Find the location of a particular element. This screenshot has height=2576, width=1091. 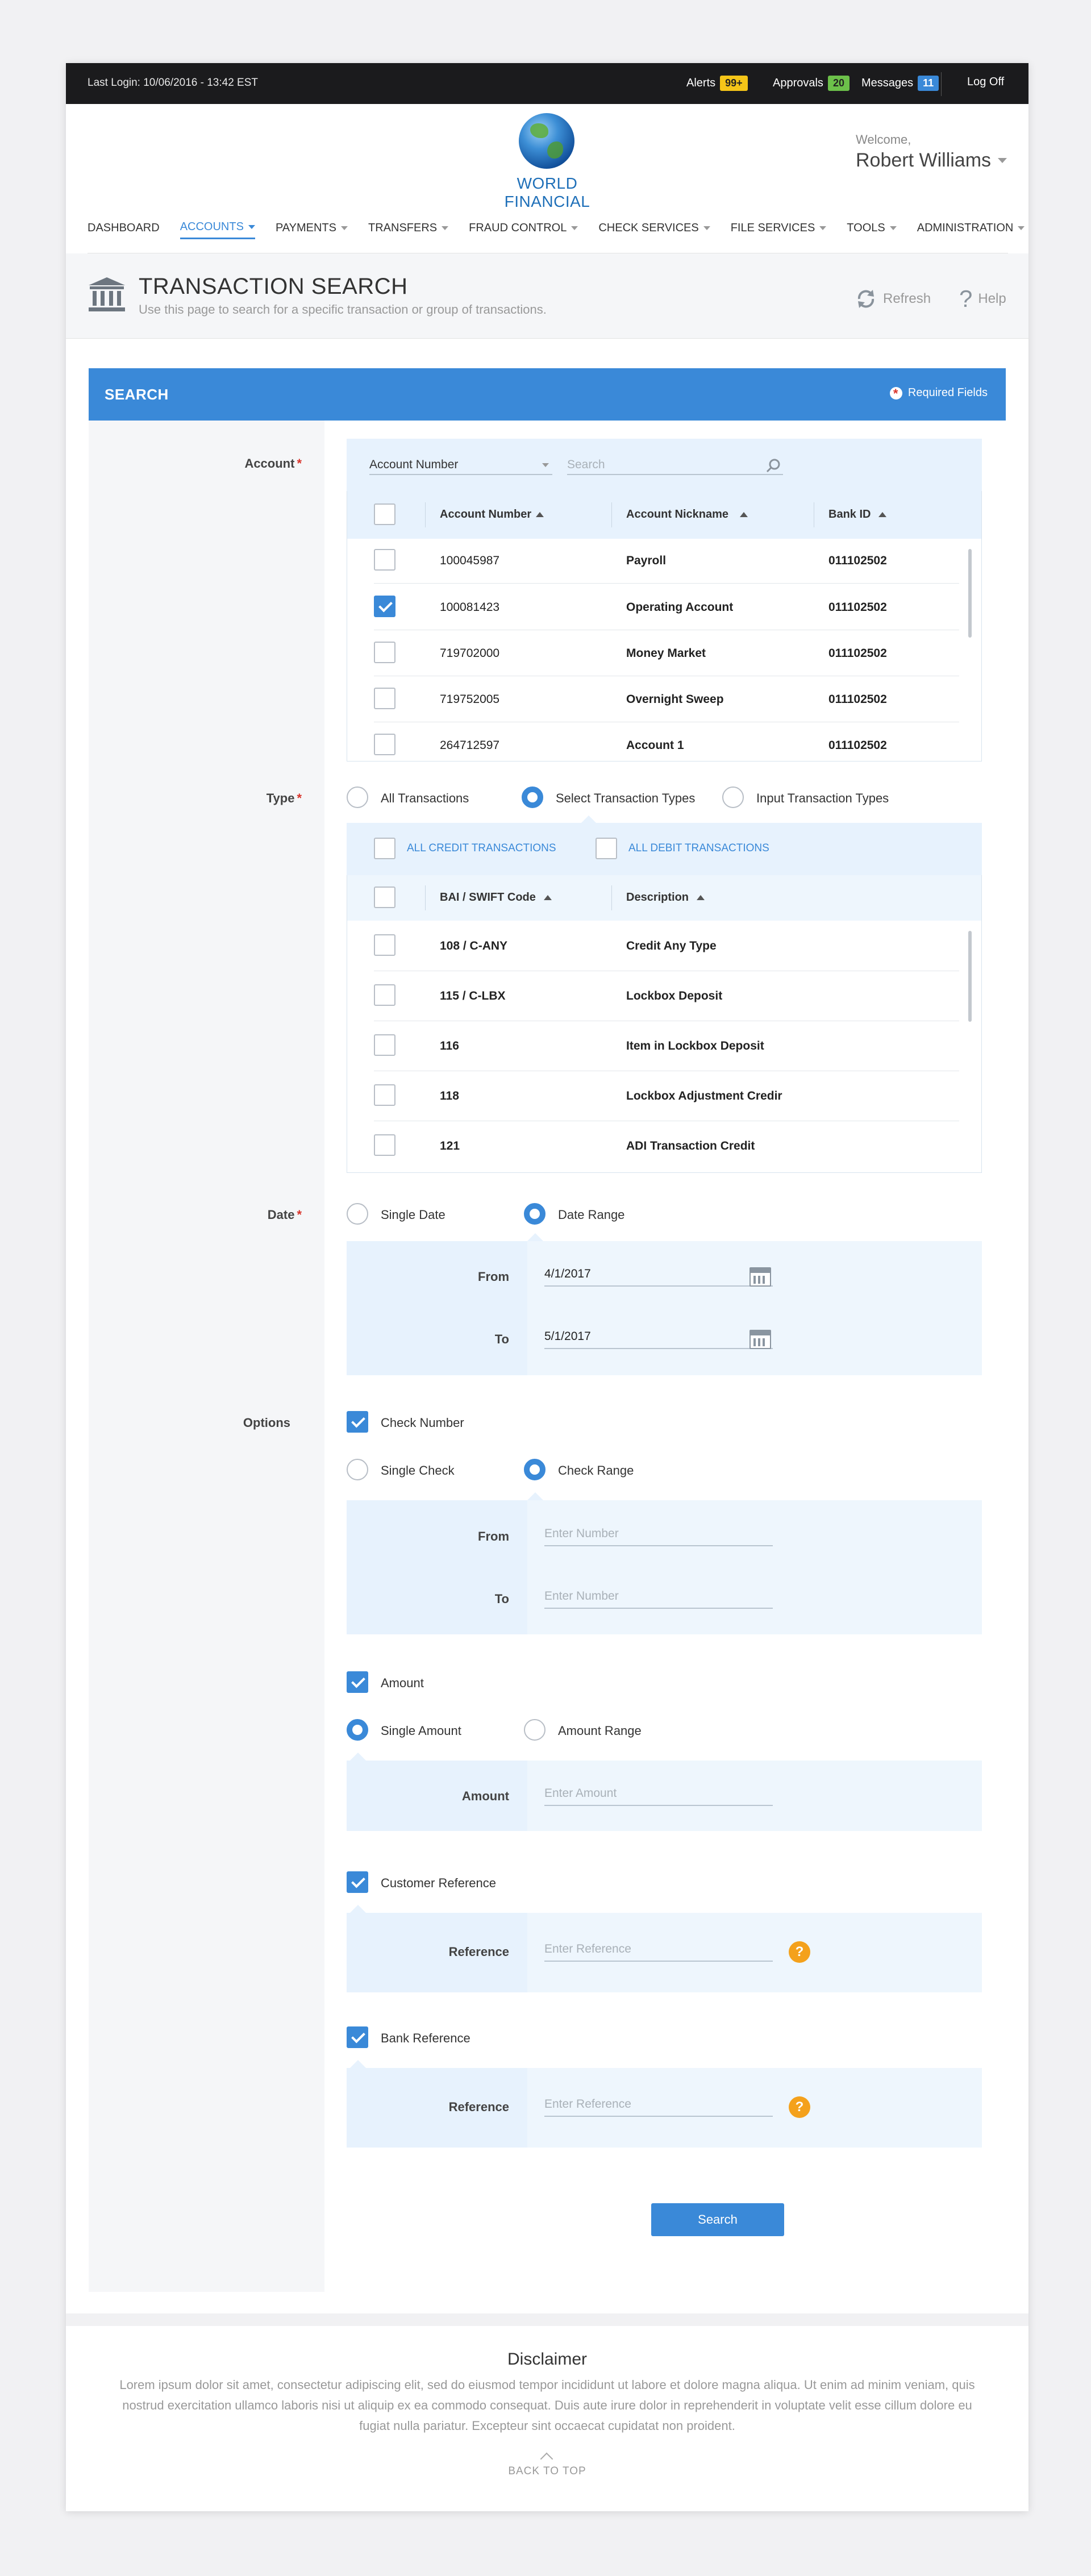

messages-link: Messages 11 is located at coordinates (900, 83).